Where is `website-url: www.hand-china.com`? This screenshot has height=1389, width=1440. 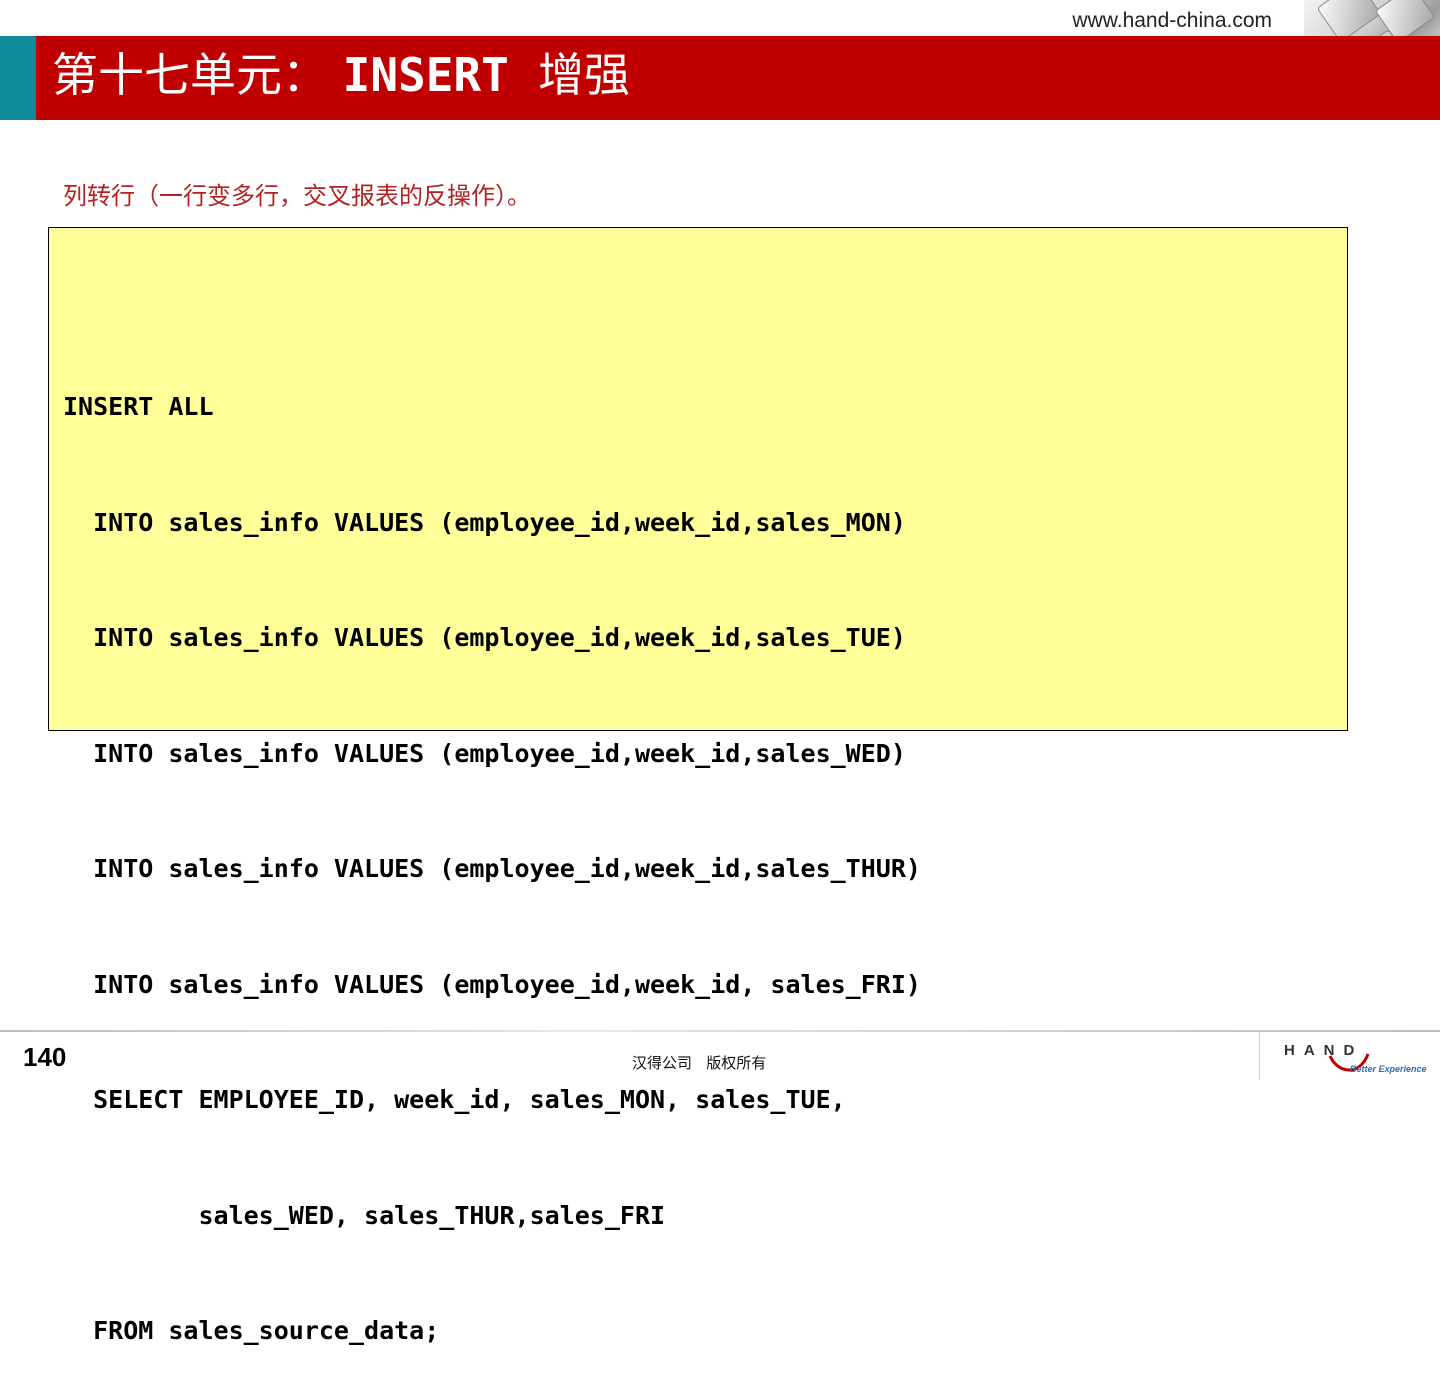 website-url: www.hand-china.com is located at coordinates (1172, 20).